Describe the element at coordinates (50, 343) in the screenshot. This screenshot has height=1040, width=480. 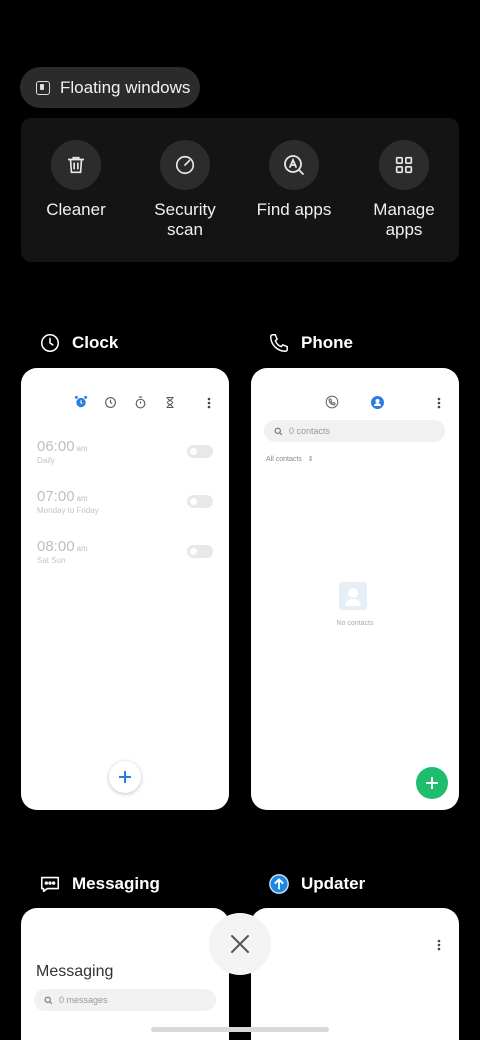
I see `clock-icon` at that location.